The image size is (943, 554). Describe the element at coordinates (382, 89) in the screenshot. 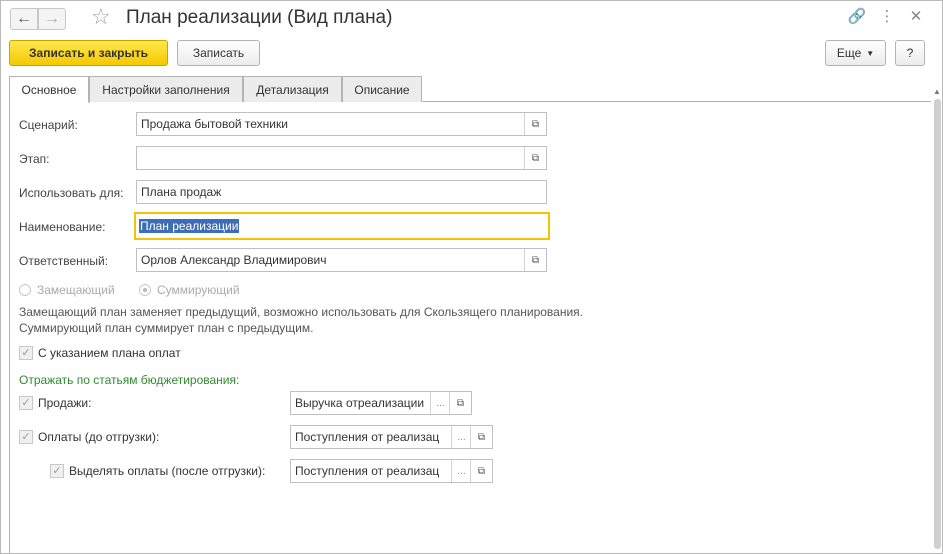

I see `tab-description: Описание` at that location.